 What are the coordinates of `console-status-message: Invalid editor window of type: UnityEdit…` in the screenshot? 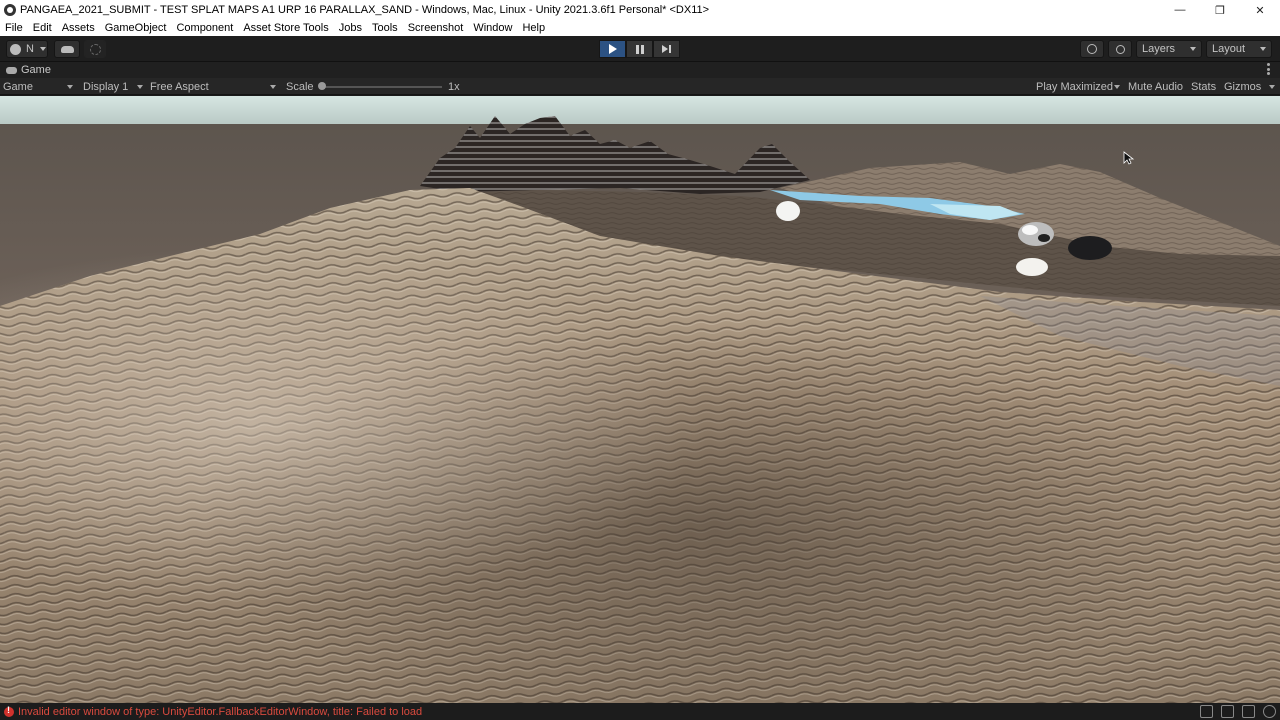 It's located at (220, 712).